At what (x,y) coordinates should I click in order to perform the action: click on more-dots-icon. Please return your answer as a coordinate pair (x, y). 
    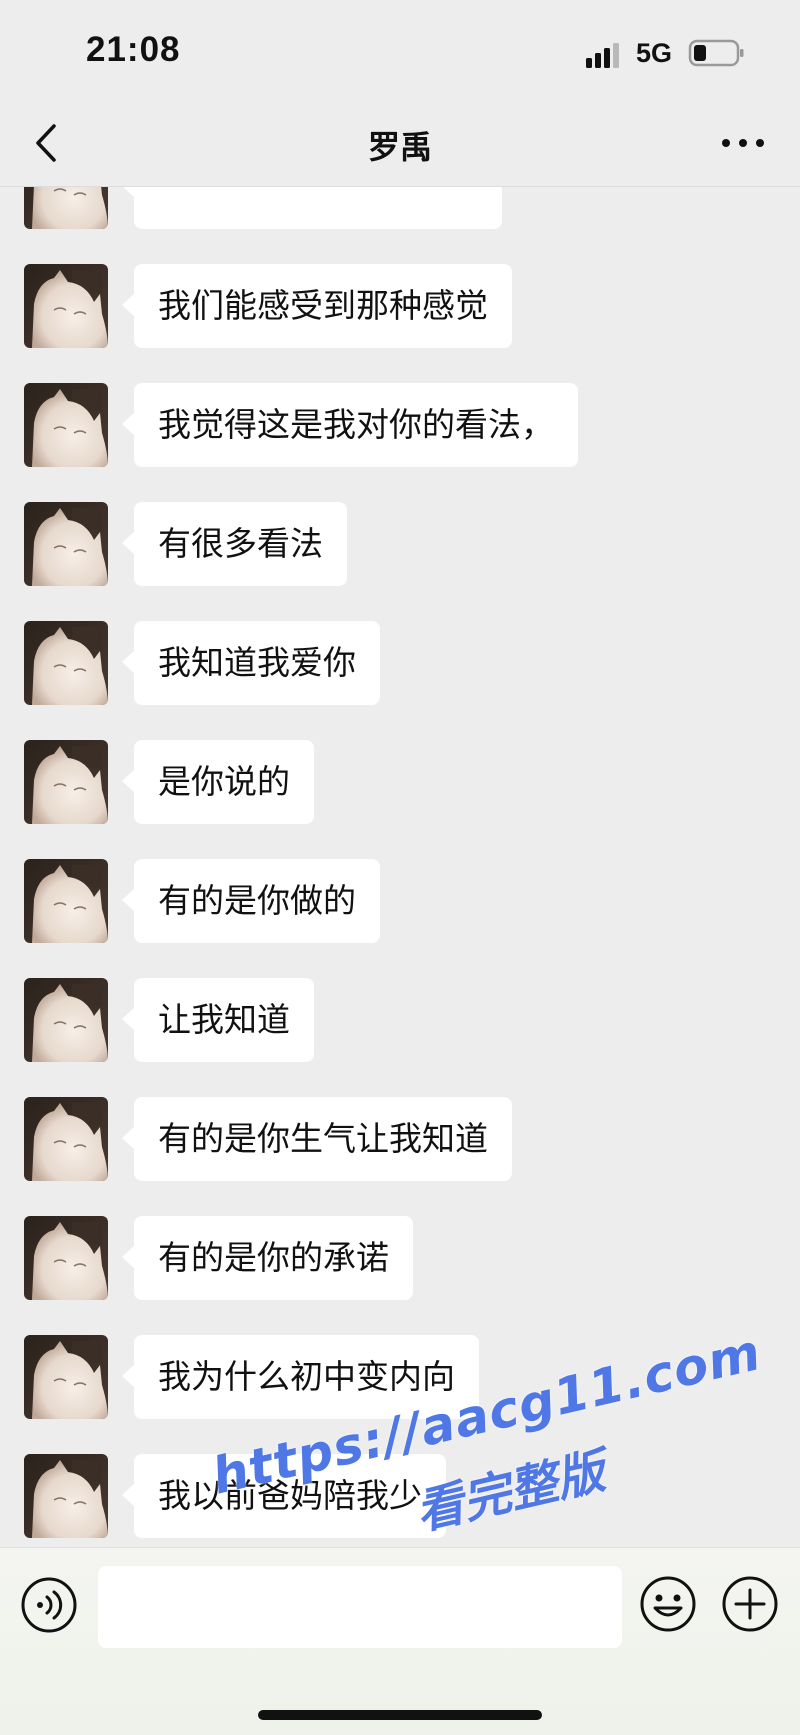
    Looking at the image, I should click on (743, 143).